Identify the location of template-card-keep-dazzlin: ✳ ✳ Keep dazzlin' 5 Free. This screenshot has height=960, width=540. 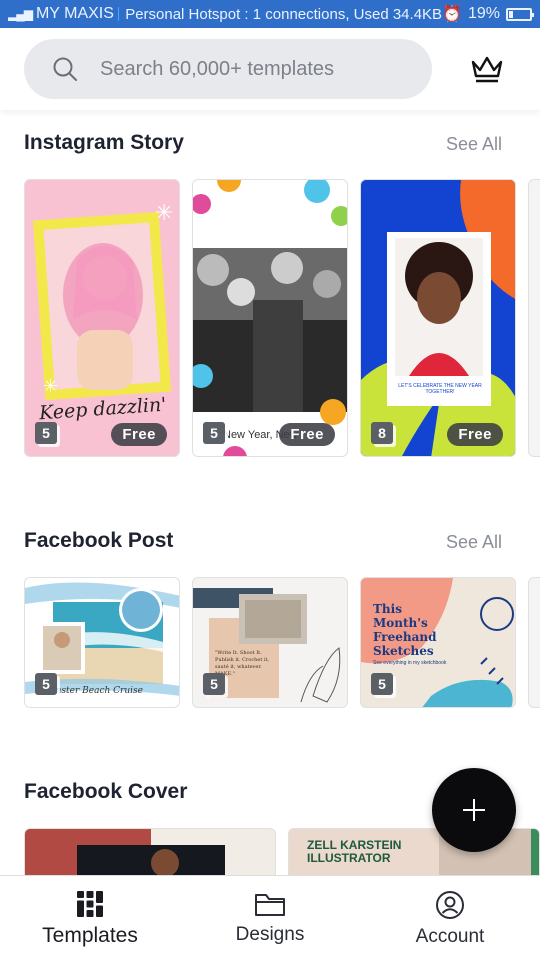
(102, 318).